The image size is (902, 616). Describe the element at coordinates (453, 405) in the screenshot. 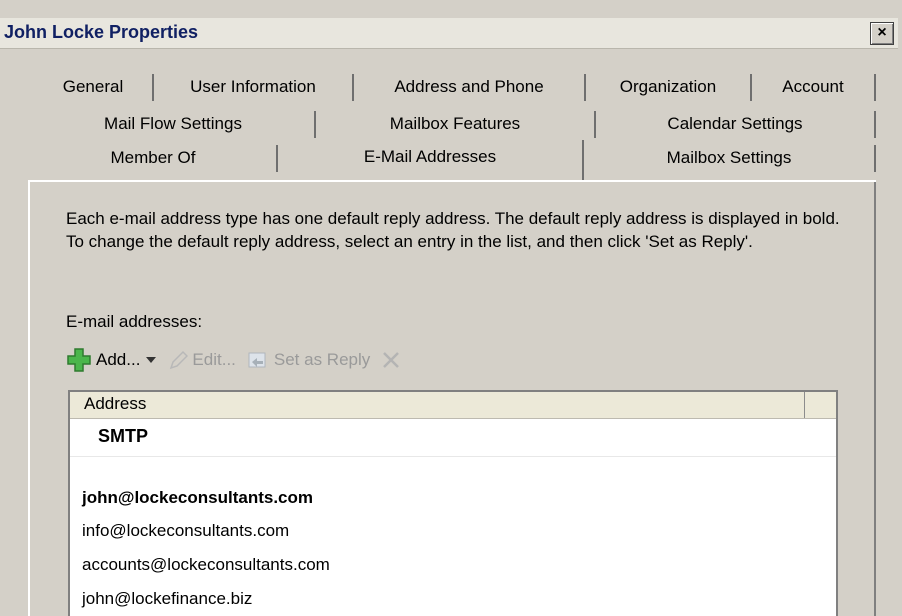

I see `list-header: Address` at that location.